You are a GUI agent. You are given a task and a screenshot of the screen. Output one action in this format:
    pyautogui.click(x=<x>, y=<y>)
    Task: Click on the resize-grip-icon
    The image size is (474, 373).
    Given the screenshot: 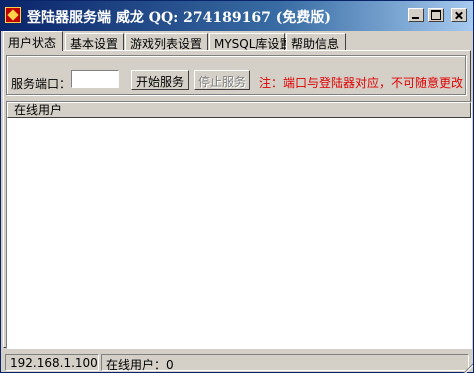 What is the action you would take?
    pyautogui.click(x=467, y=367)
    